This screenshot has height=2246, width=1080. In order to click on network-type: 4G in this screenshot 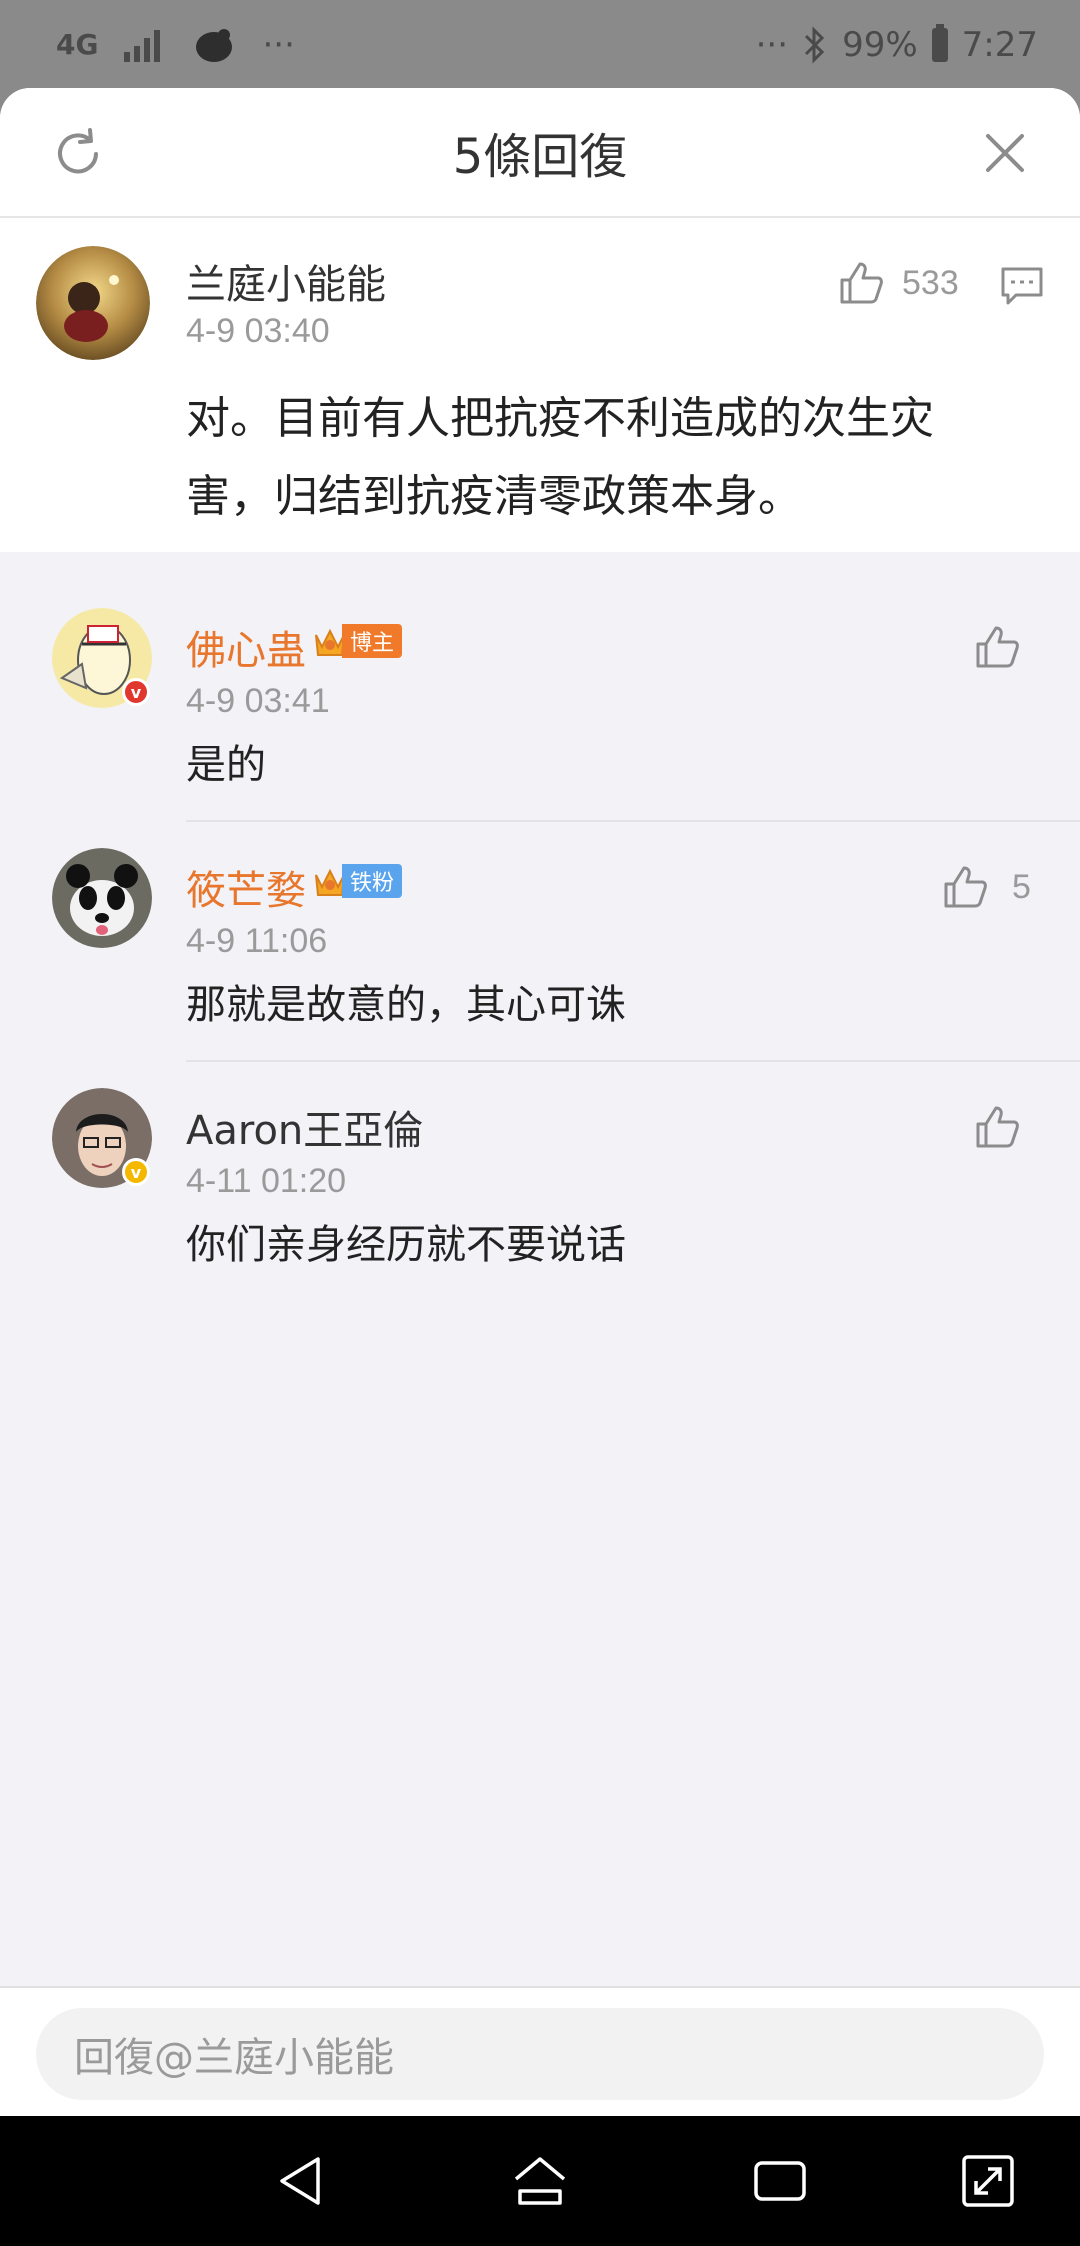, I will do `click(77, 44)`.